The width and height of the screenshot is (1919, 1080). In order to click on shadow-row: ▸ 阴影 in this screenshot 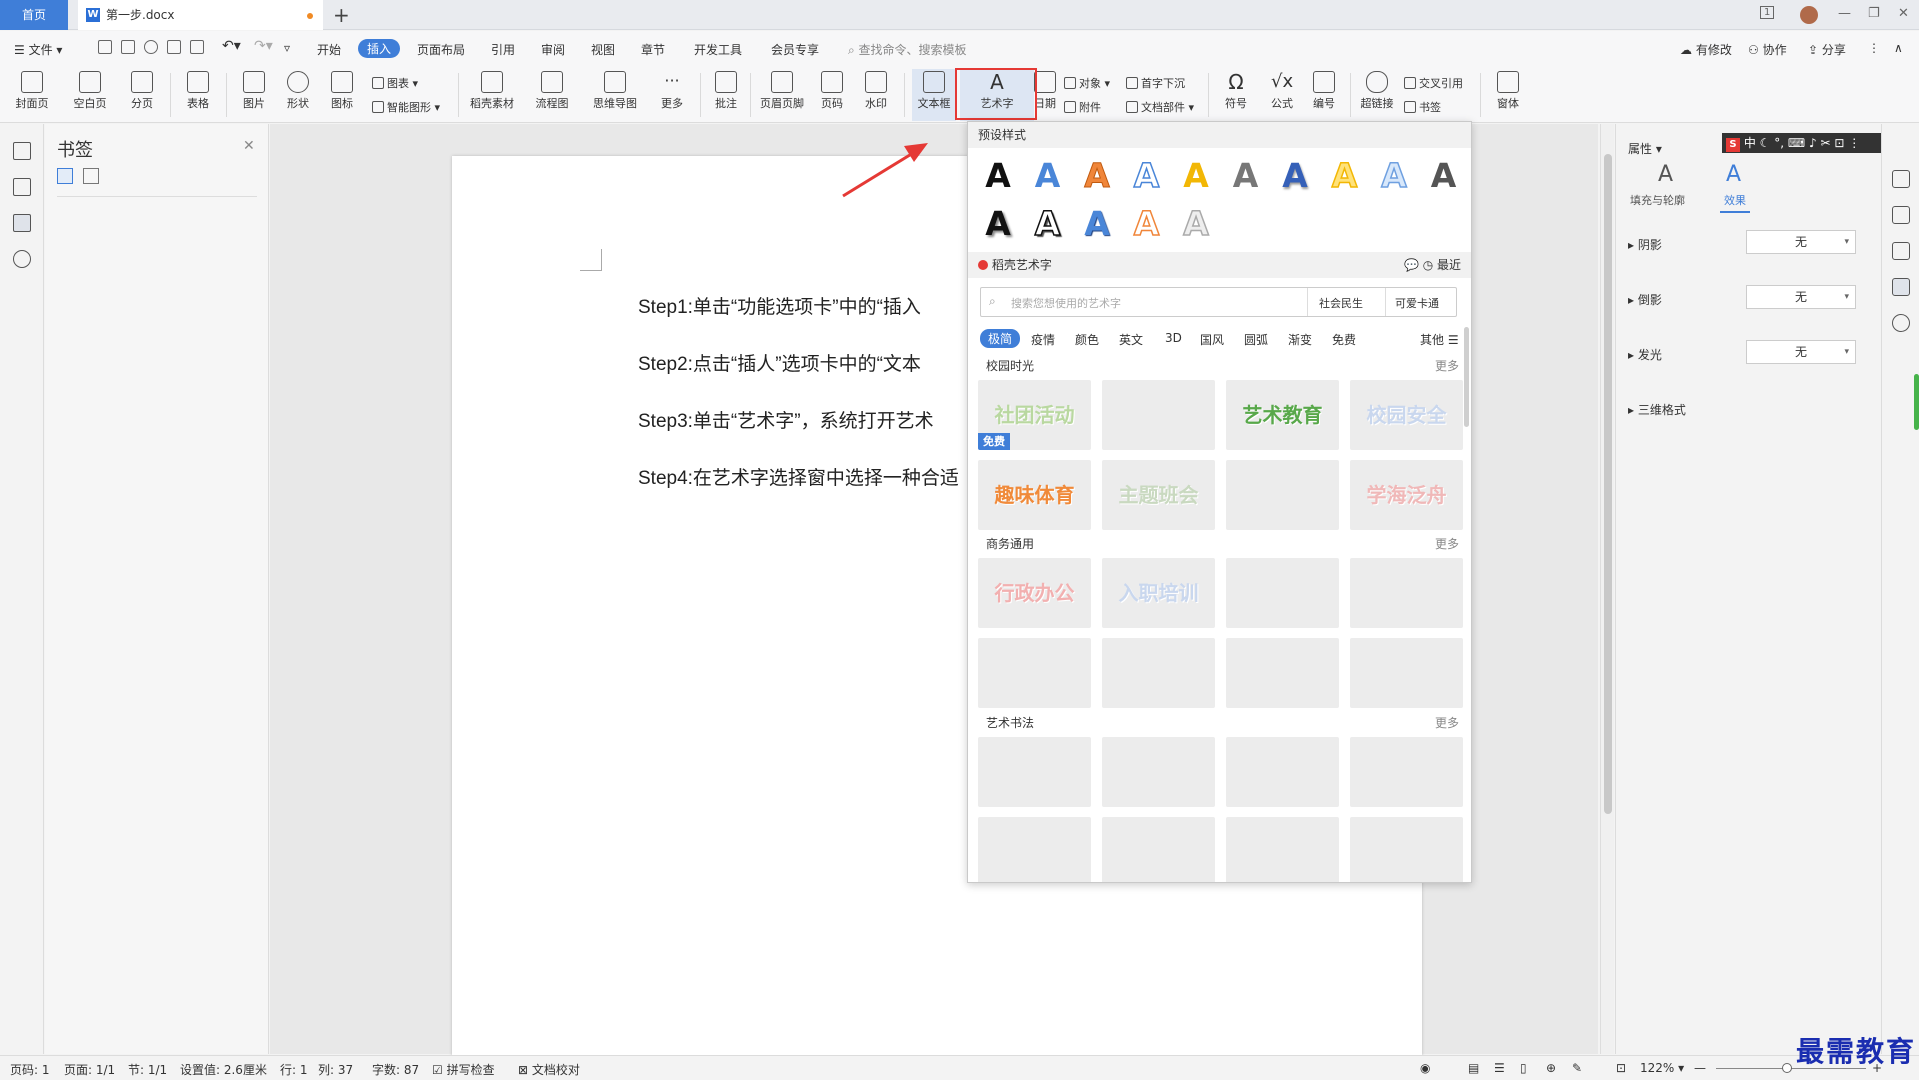, I will do `click(1645, 244)`.